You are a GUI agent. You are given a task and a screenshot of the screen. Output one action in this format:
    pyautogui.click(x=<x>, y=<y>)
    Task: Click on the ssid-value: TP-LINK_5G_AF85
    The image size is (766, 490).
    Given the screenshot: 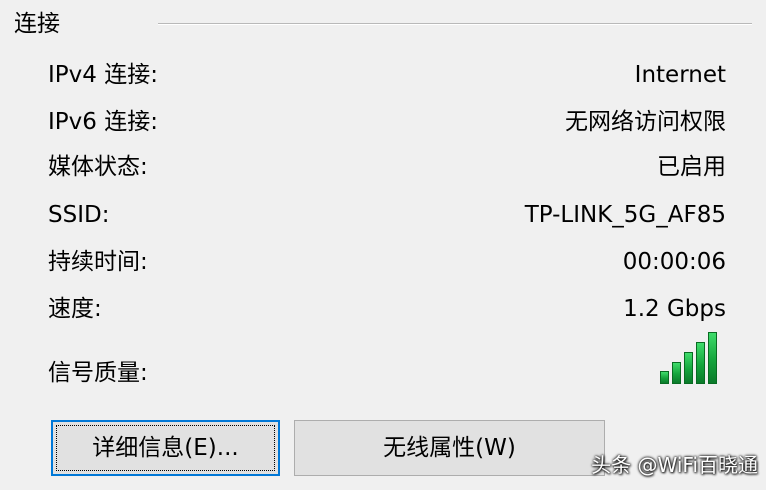 What is the action you would take?
    pyautogui.click(x=625, y=215)
    